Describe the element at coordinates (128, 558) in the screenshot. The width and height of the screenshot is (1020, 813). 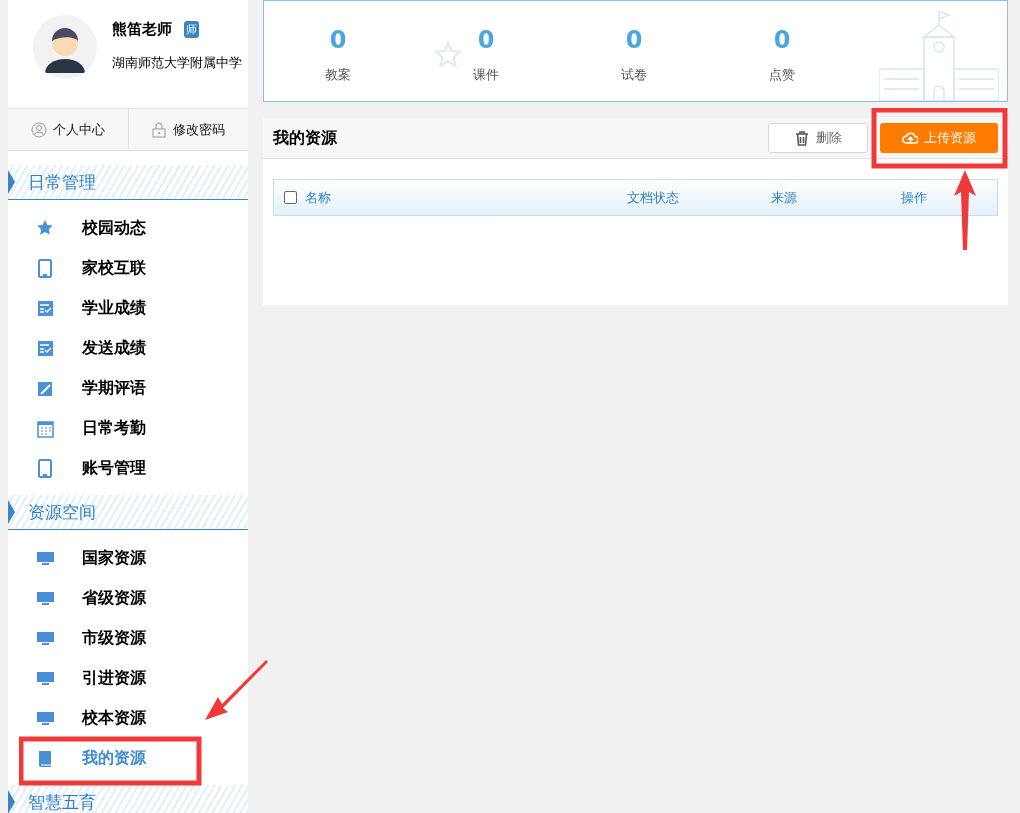
I see `sidebar-item: 国家资源` at that location.